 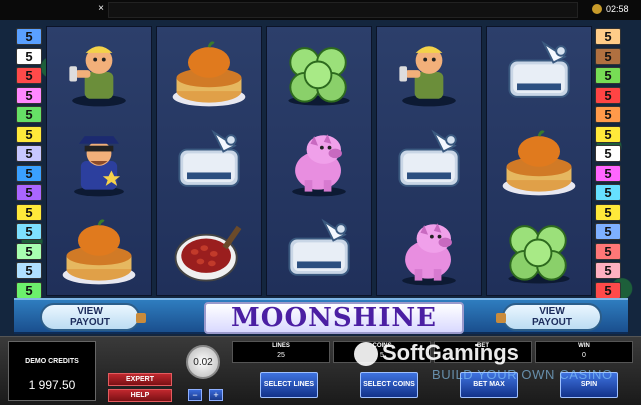 I want to click on stats-bar: LINES 25 COINS 5 BET WIN 0, so click(x=432, y=352).